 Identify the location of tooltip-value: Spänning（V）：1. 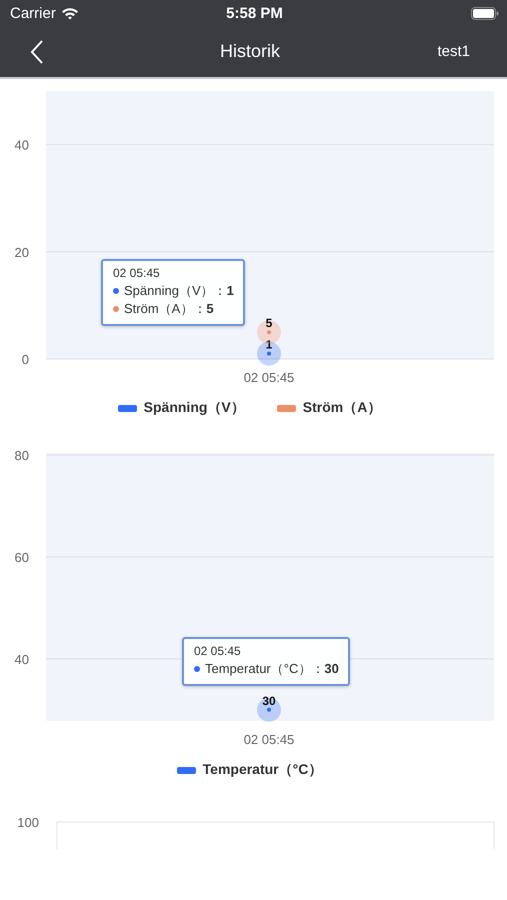
(179, 291).